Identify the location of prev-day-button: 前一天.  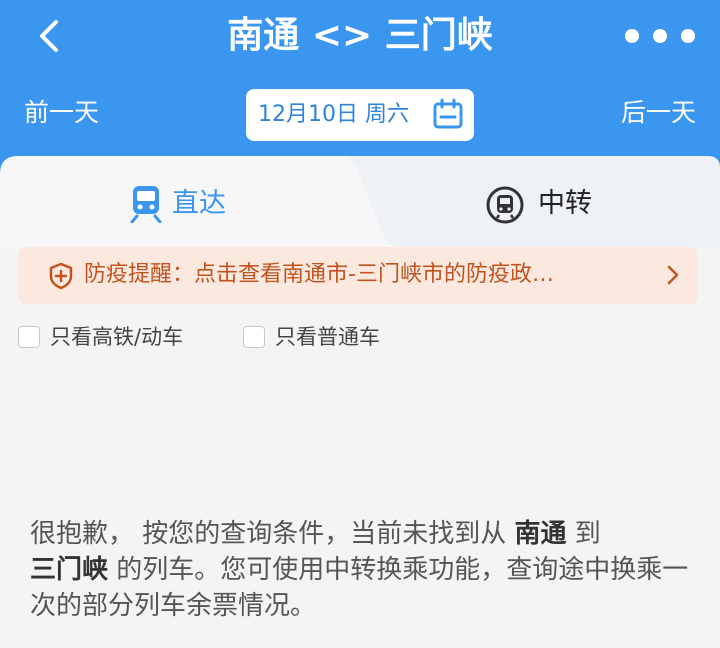
(61, 113).